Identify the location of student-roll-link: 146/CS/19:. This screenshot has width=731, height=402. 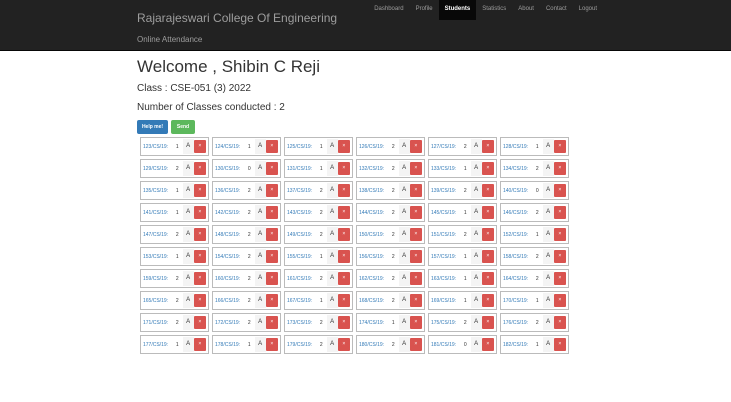
(519, 213).